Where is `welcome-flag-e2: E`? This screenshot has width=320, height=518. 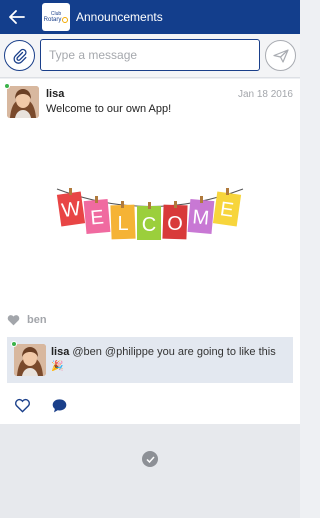 welcome-flag-e2: E is located at coordinates (227, 209).